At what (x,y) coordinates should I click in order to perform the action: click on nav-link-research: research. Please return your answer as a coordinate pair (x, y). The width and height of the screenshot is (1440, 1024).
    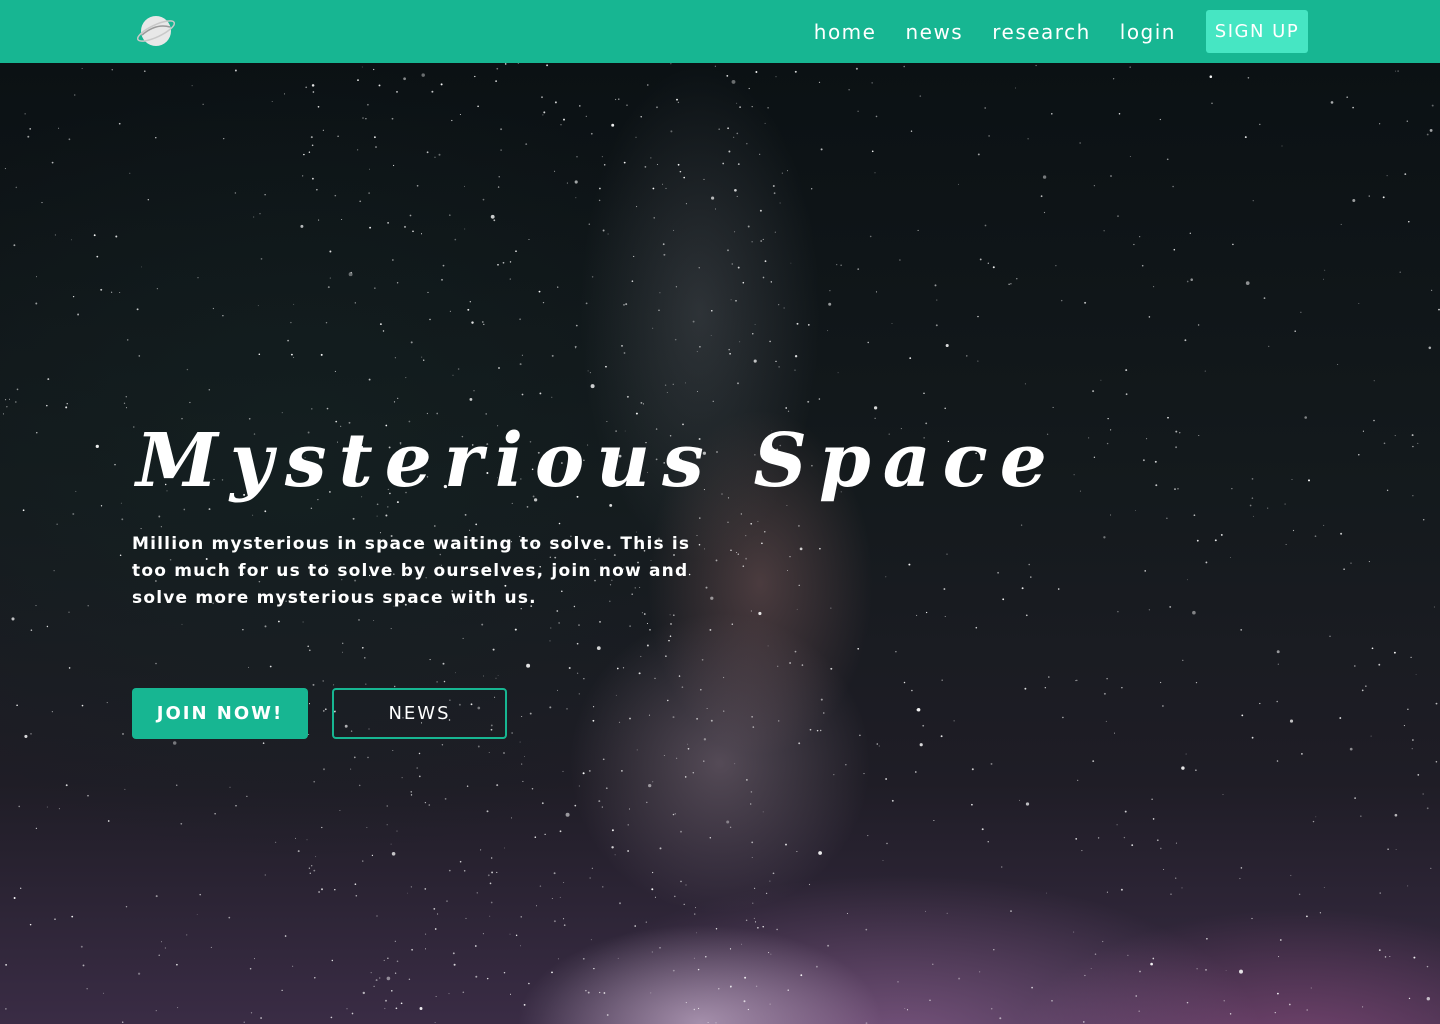
    Looking at the image, I should click on (1041, 32).